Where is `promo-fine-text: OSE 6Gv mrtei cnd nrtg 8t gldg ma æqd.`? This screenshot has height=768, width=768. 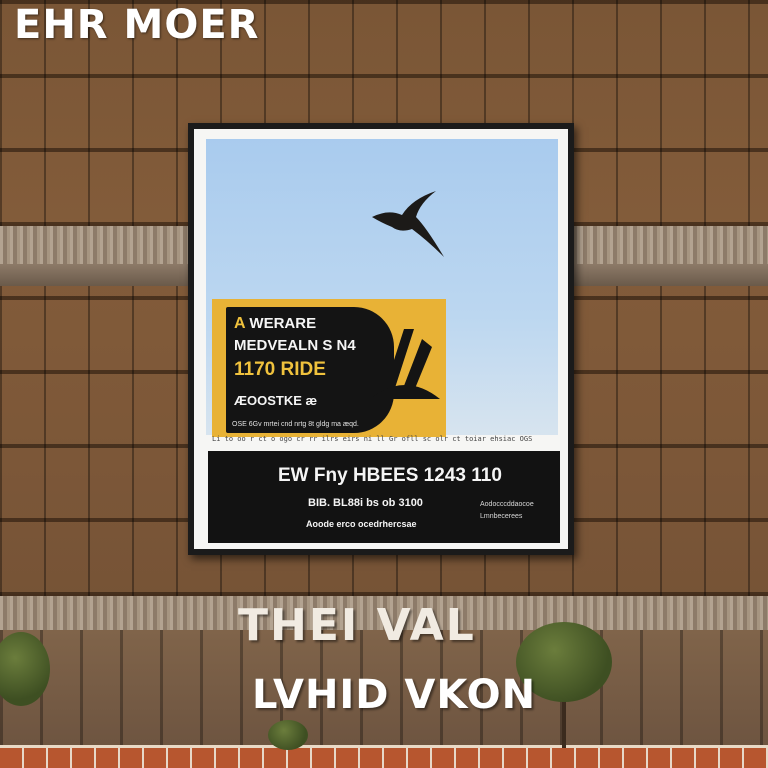
promo-fine-text: OSE 6Gv mrtei cnd nrtg 8t gldg ma æqd. is located at coordinates (295, 424).